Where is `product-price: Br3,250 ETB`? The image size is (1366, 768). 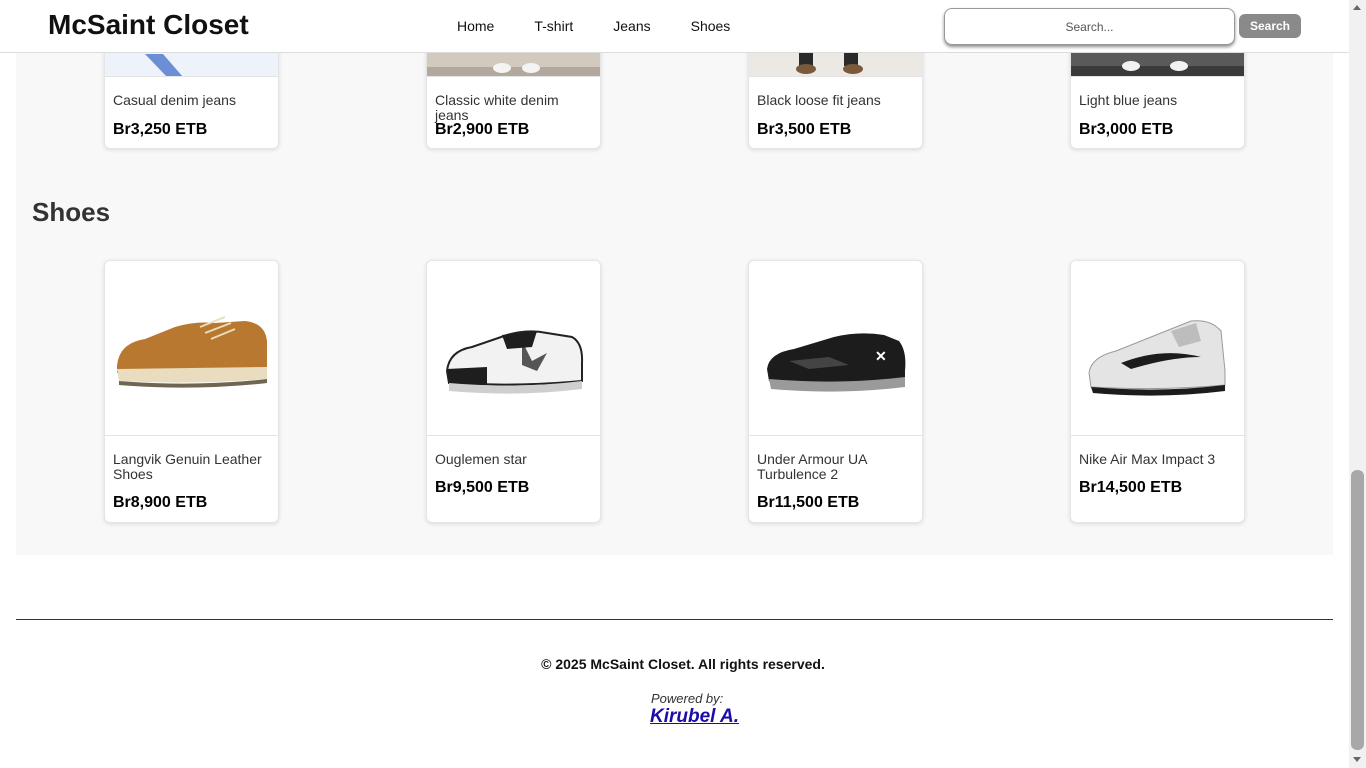 product-price: Br3,250 ETB is located at coordinates (160, 129).